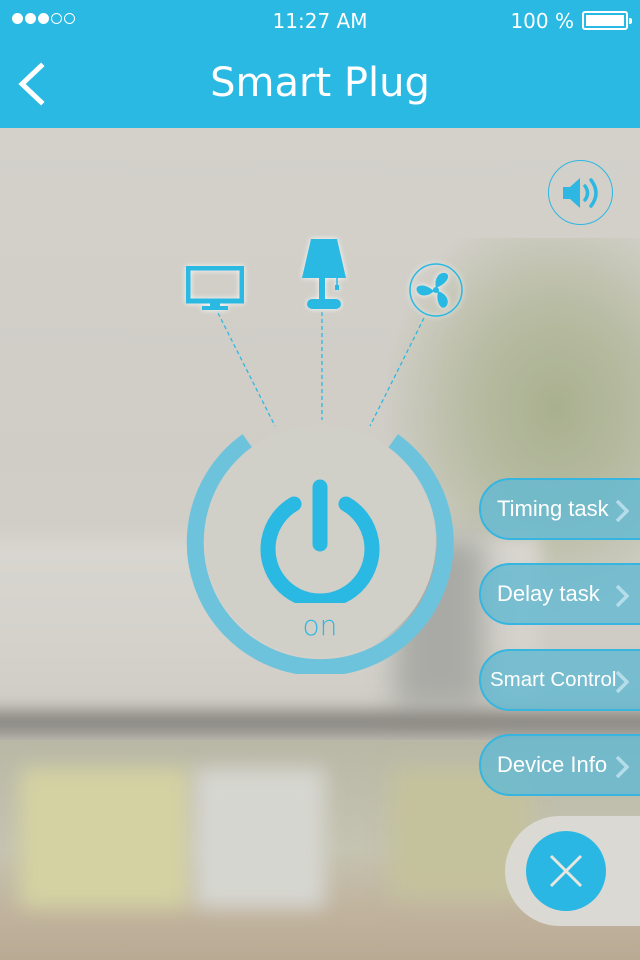 This screenshot has width=640, height=960. I want to click on close-icon, so click(566, 871).